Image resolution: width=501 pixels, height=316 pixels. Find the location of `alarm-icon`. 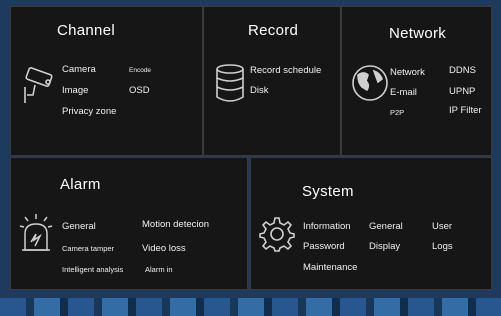

alarm-icon is located at coordinates (36, 232).